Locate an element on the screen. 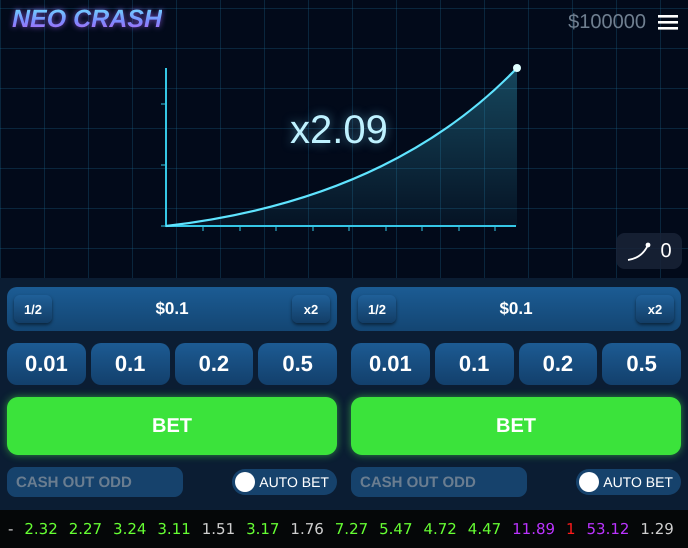 This screenshot has width=688, height=548. history-multiplier: 7.27 is located at coordinates (351, 529).